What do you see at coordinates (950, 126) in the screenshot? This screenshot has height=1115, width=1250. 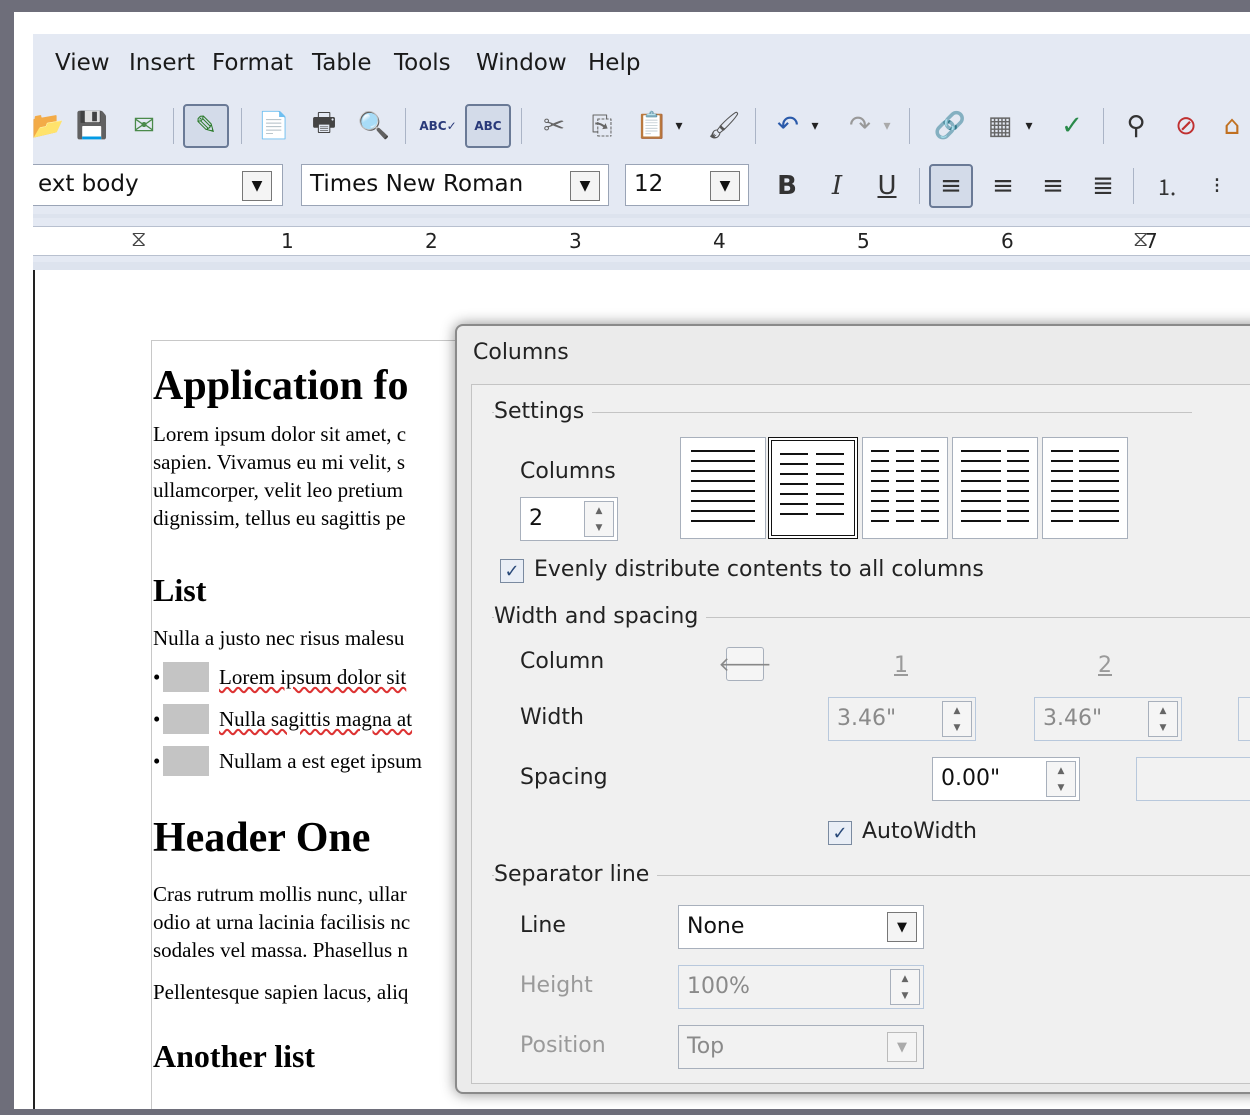 I see `hyperlink-icon: 🔗` at bounding box center [950, 126].